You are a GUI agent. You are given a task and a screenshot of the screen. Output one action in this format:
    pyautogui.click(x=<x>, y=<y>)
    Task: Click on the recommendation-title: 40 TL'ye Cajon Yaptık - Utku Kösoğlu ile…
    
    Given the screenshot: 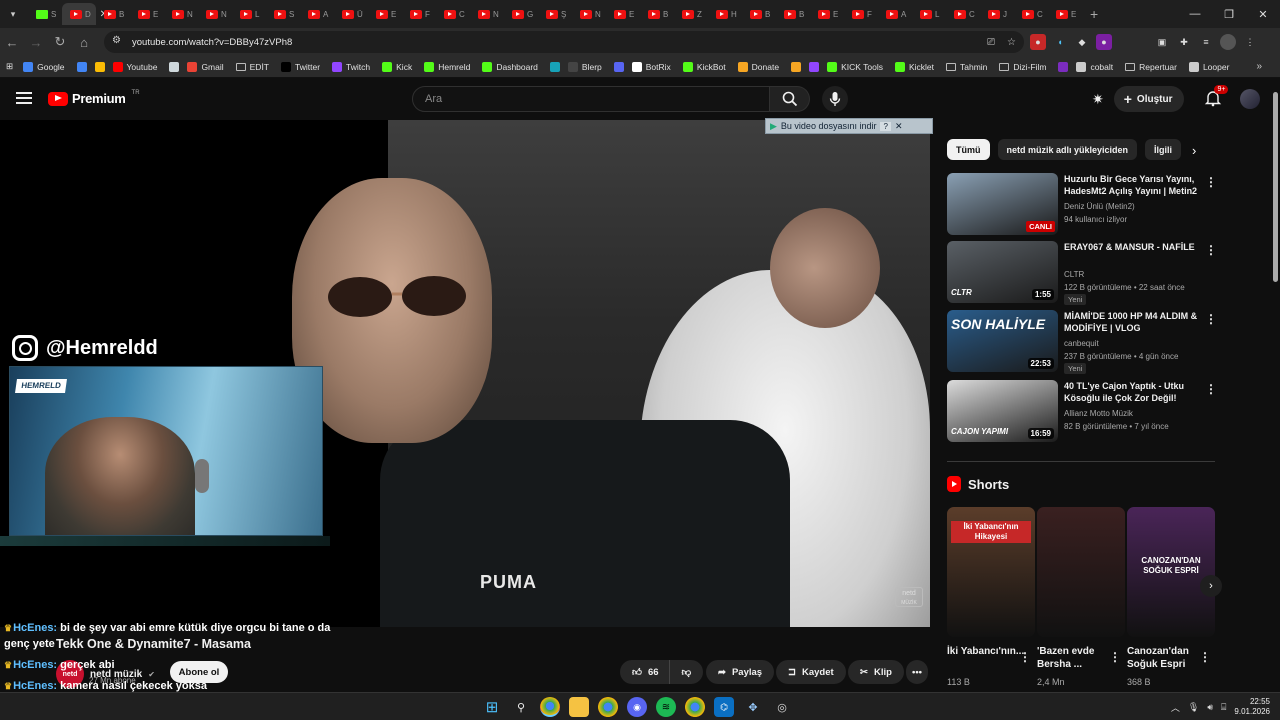 What is the action you would take?
    pyautogui.click(x=1134, y=392)
    